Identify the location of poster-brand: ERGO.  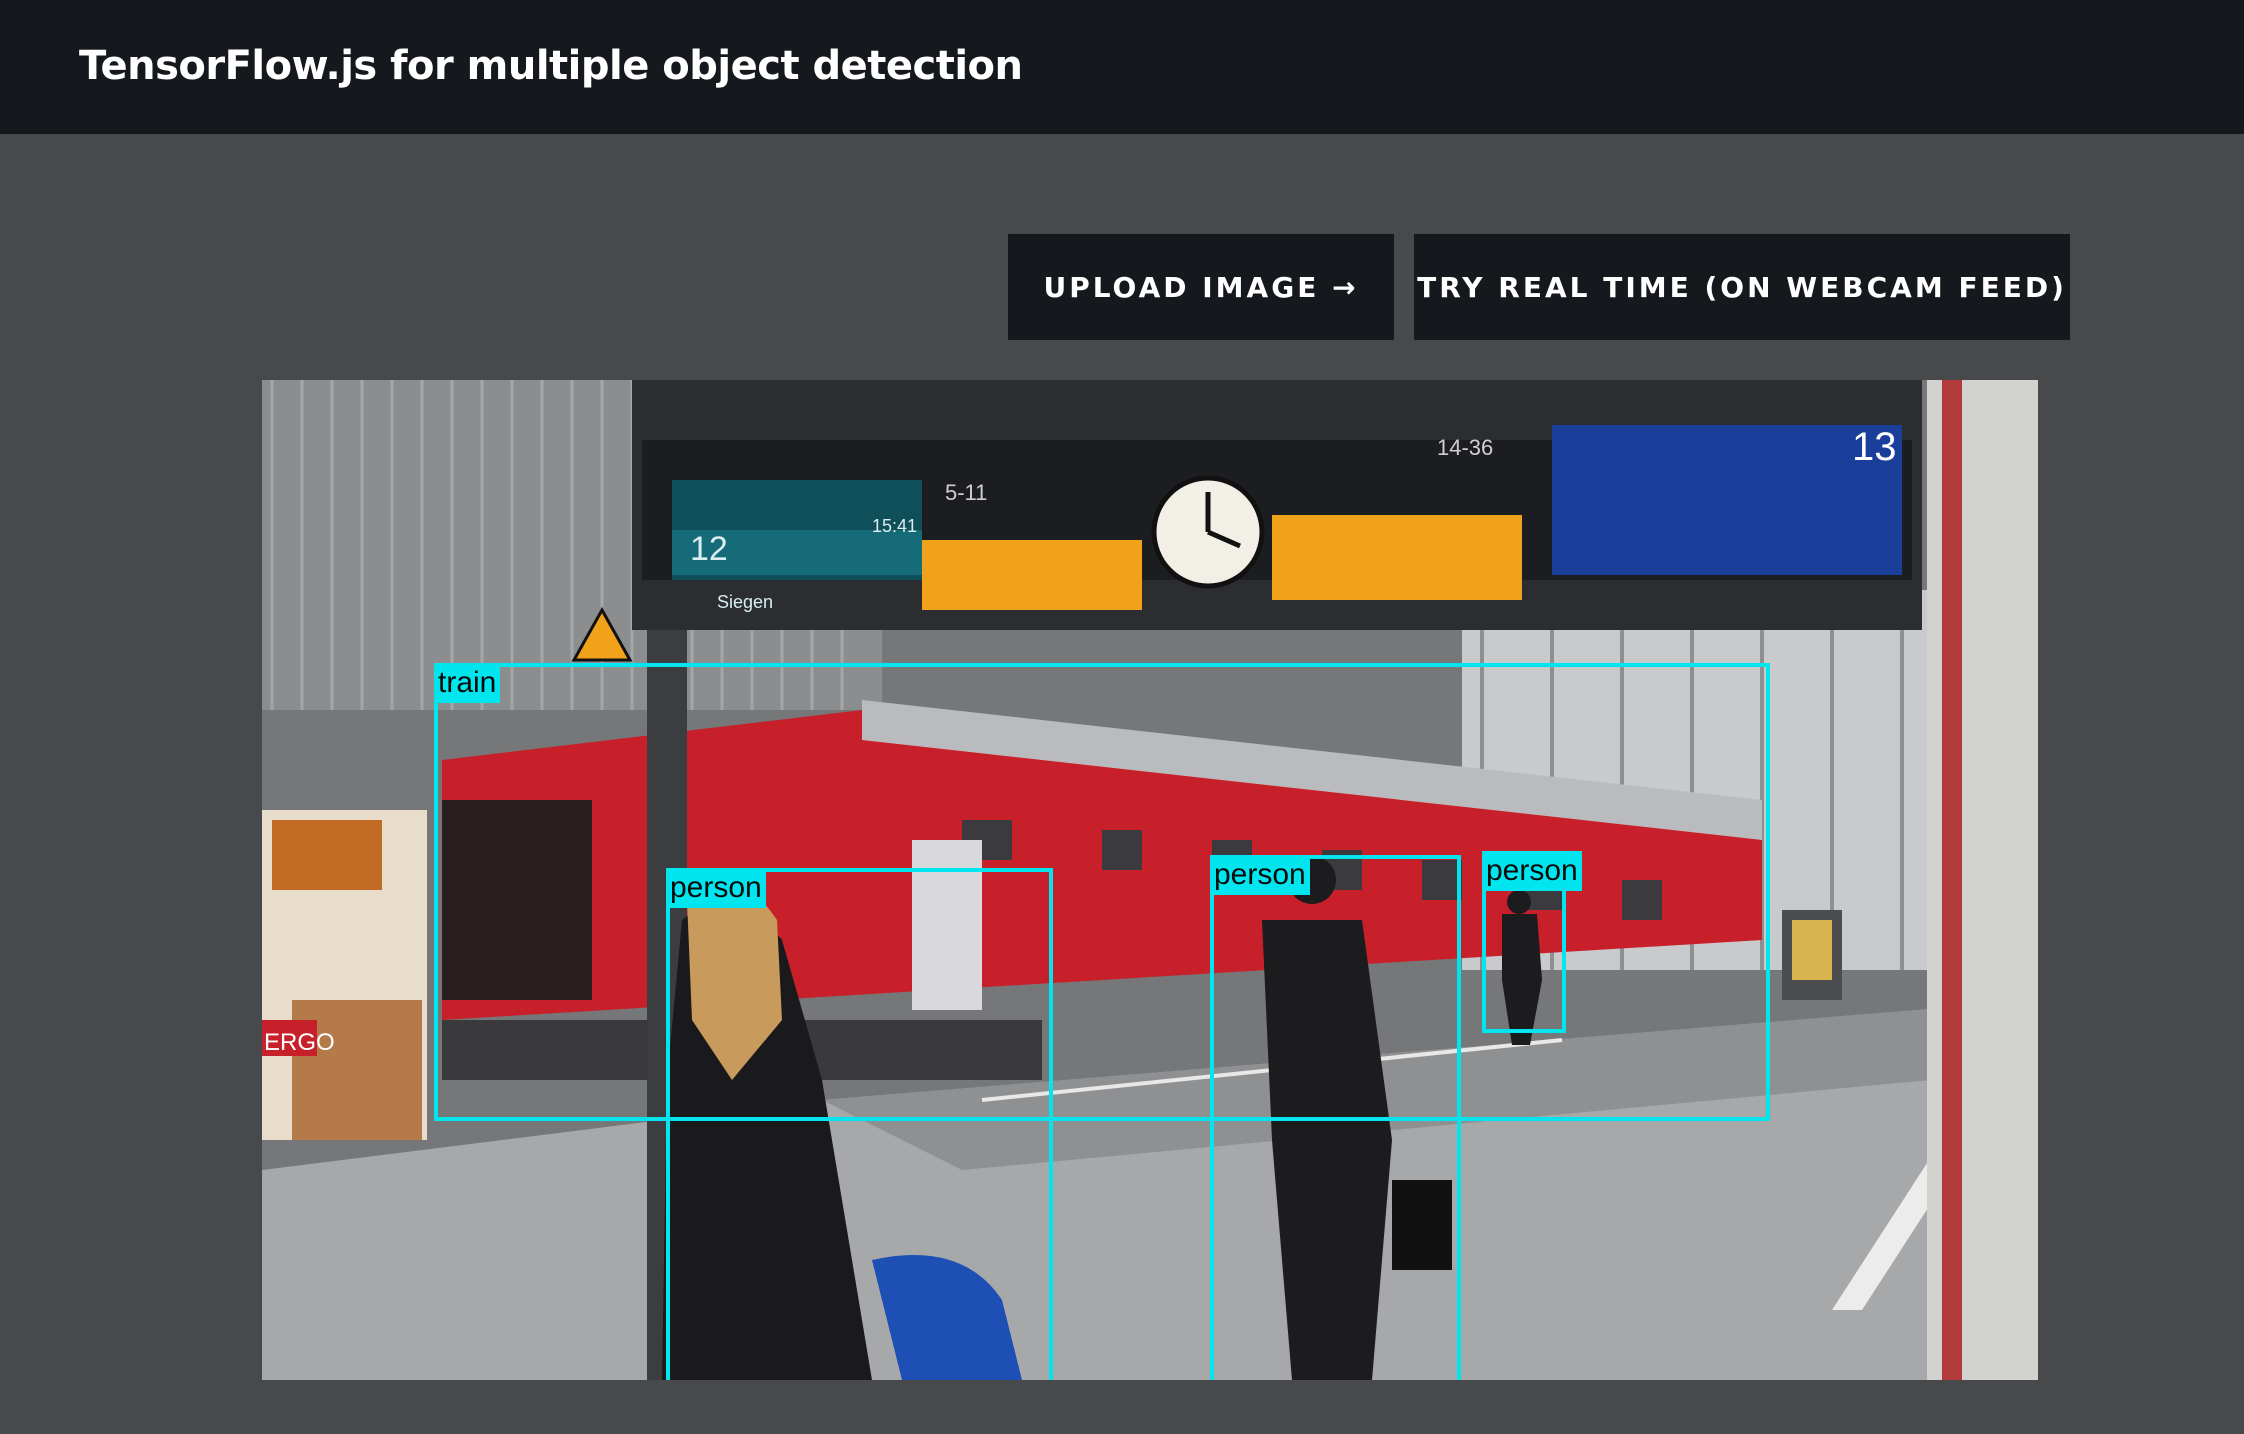
(299, 1042).